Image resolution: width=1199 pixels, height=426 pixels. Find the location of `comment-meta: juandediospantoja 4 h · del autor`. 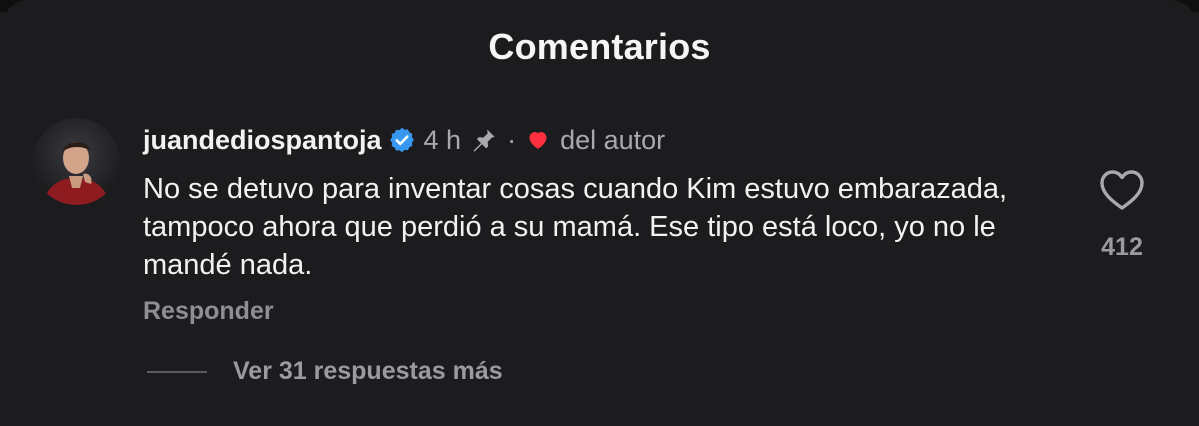

comment-meta: juandediospantoja 4 h · del autor is located at coordinates (404, 140).